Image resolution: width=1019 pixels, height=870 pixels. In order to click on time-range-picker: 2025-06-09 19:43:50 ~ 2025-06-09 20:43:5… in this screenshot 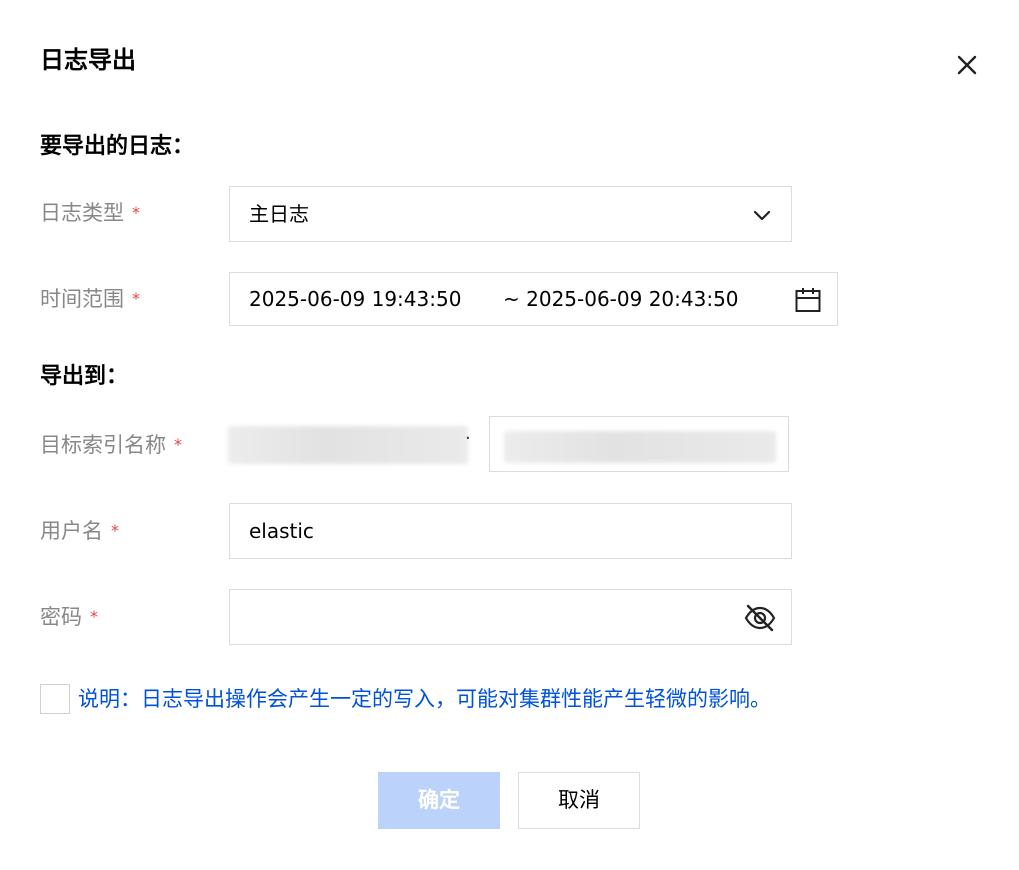, I will do `click(533, 299)`.